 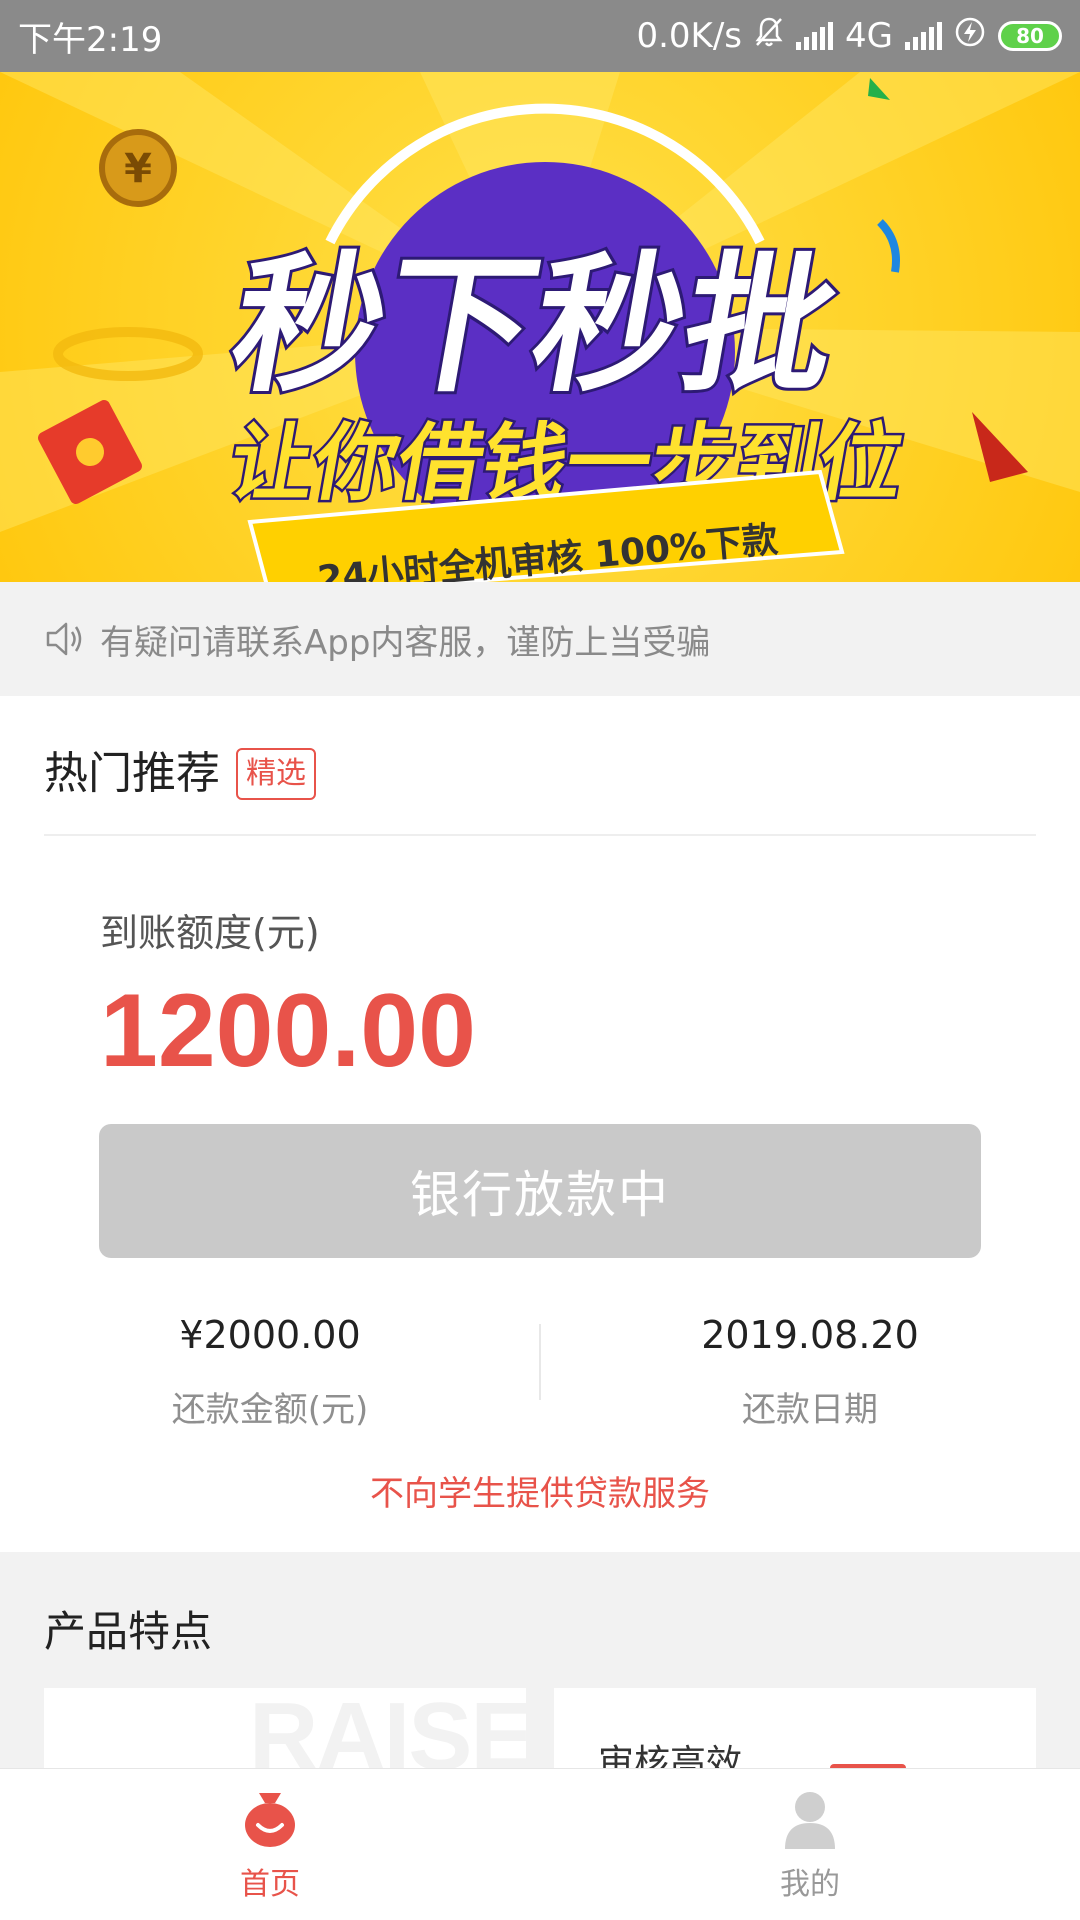 I want to click on features-title: 产品特点, so click(x=128, y=1631).